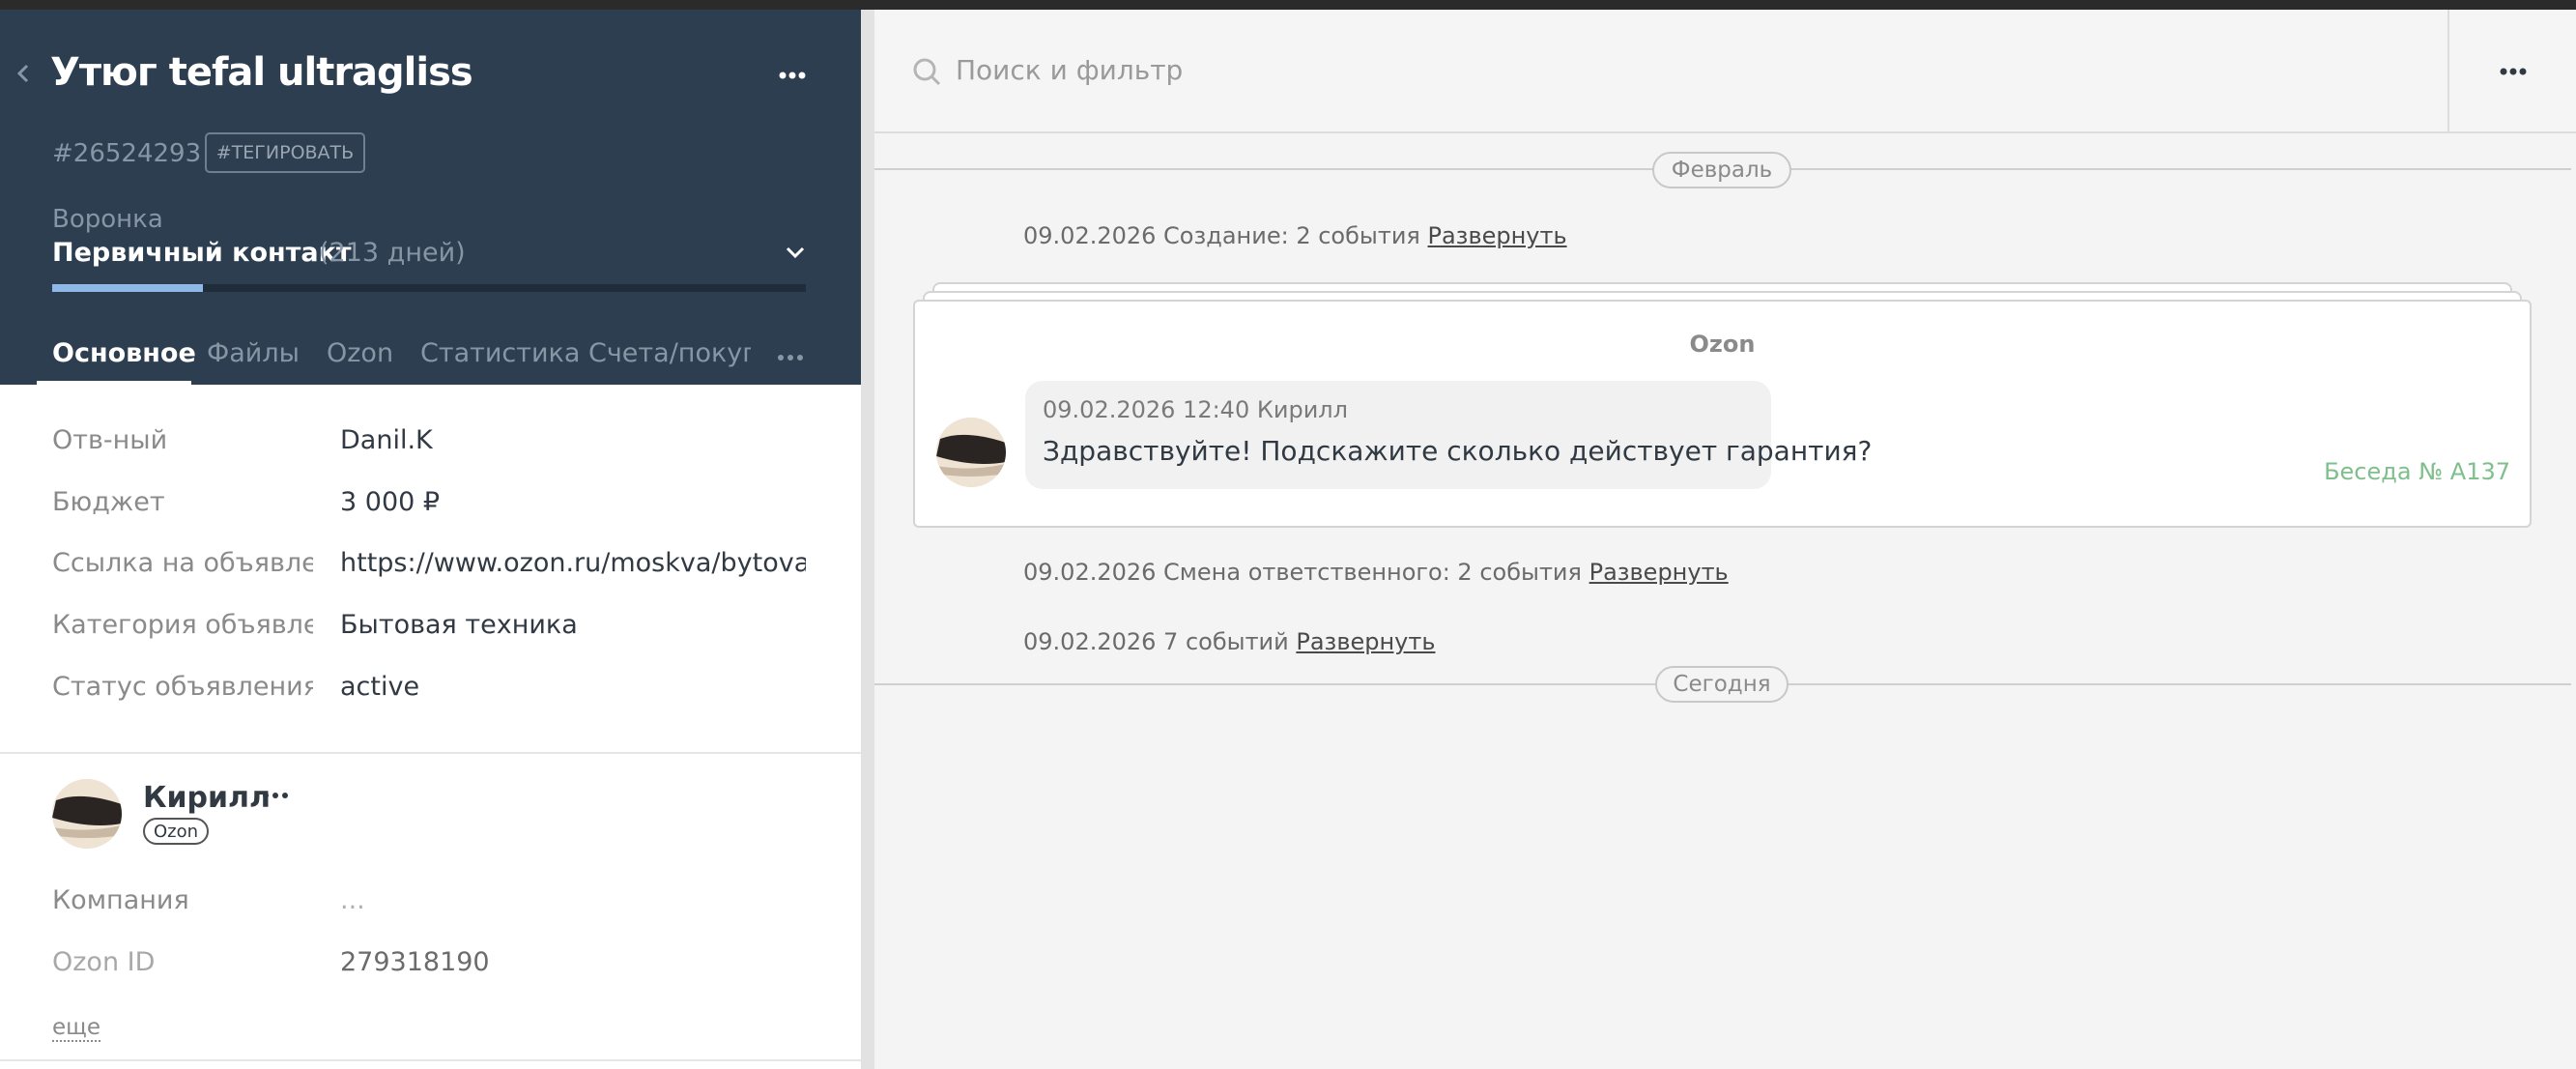 The width and height of the screenshot is (2576, 1069). Describe the element at coordinates (793, 75) in the screenshot. I see `more-options-icon` at that location.